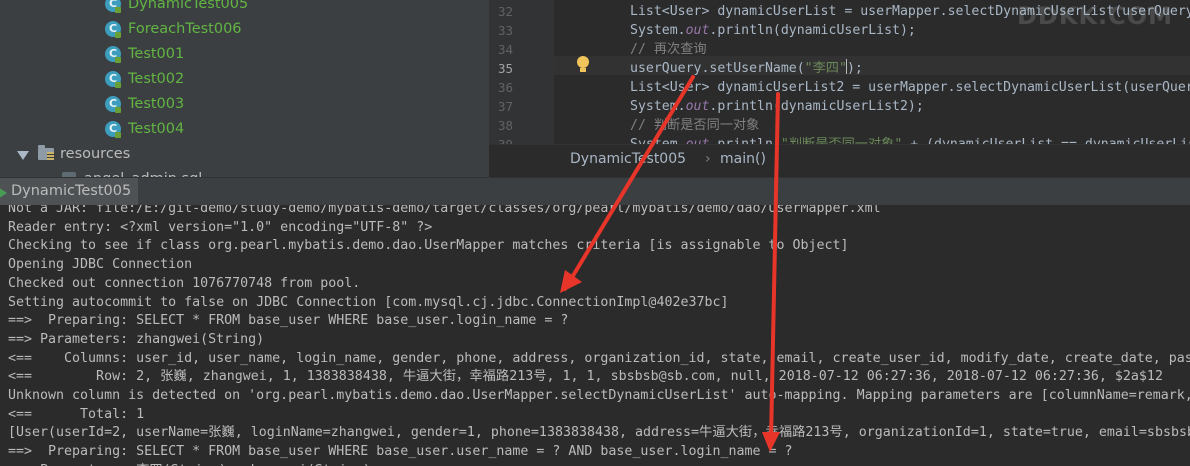 This screenshot has height=466, width=1190. I want to click on tree-item-label: Test004, so click(156, 129).